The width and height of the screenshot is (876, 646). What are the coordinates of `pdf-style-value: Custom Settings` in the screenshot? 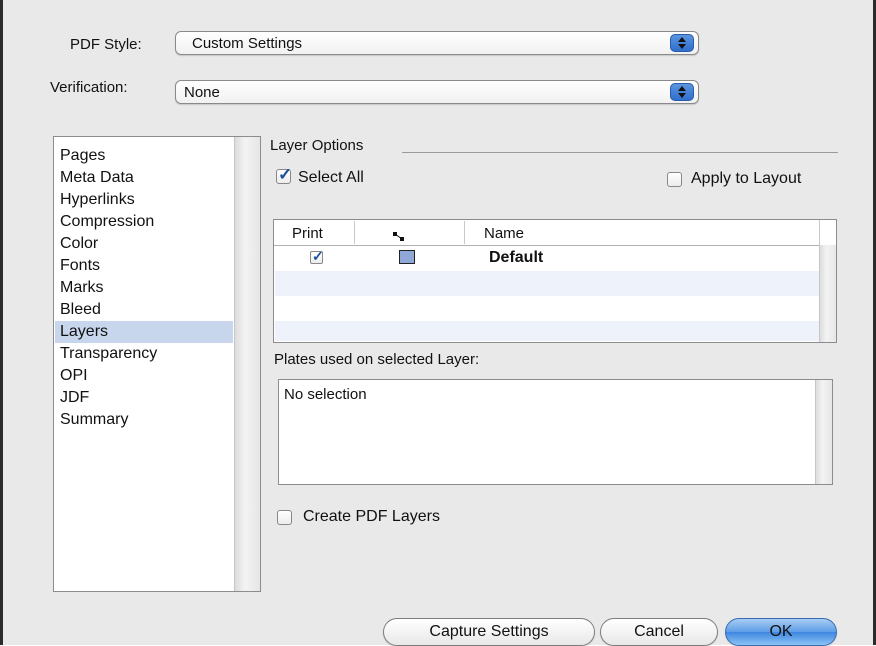 It's located at (247, 43).